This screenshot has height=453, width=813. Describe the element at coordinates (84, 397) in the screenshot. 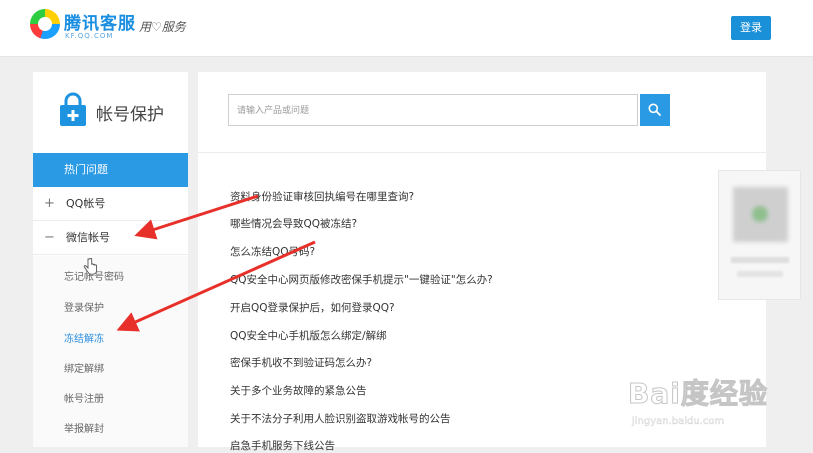

I see `sidebar-subitem-register: 帐号注册` at that location.